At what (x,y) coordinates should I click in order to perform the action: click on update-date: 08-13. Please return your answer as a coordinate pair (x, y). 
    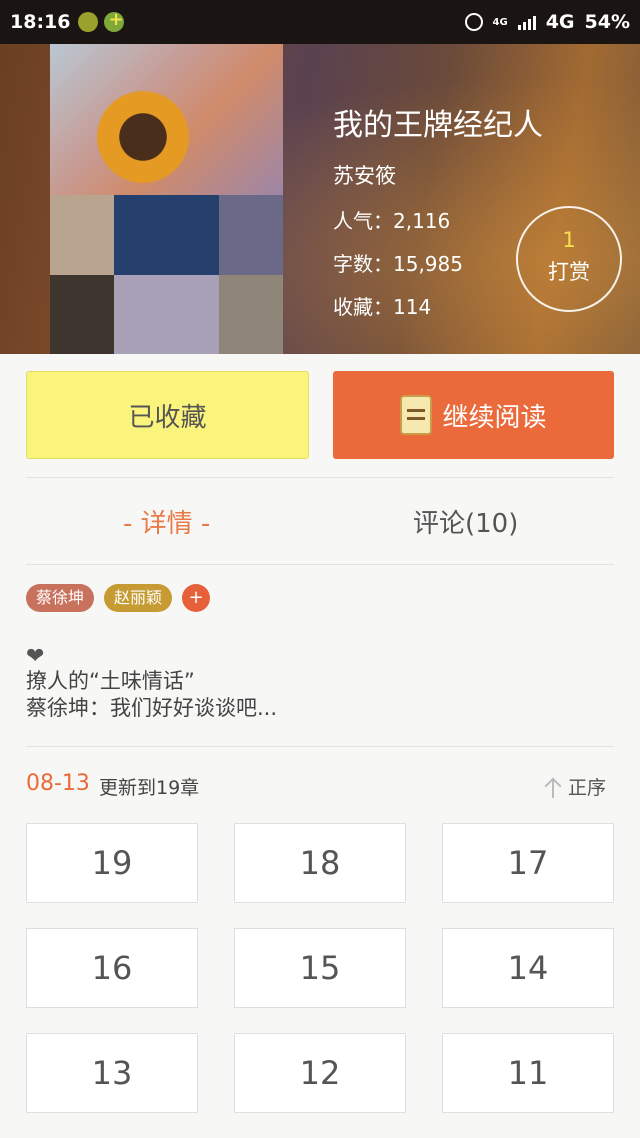
    Looking at the image, I should click on (58, 783).